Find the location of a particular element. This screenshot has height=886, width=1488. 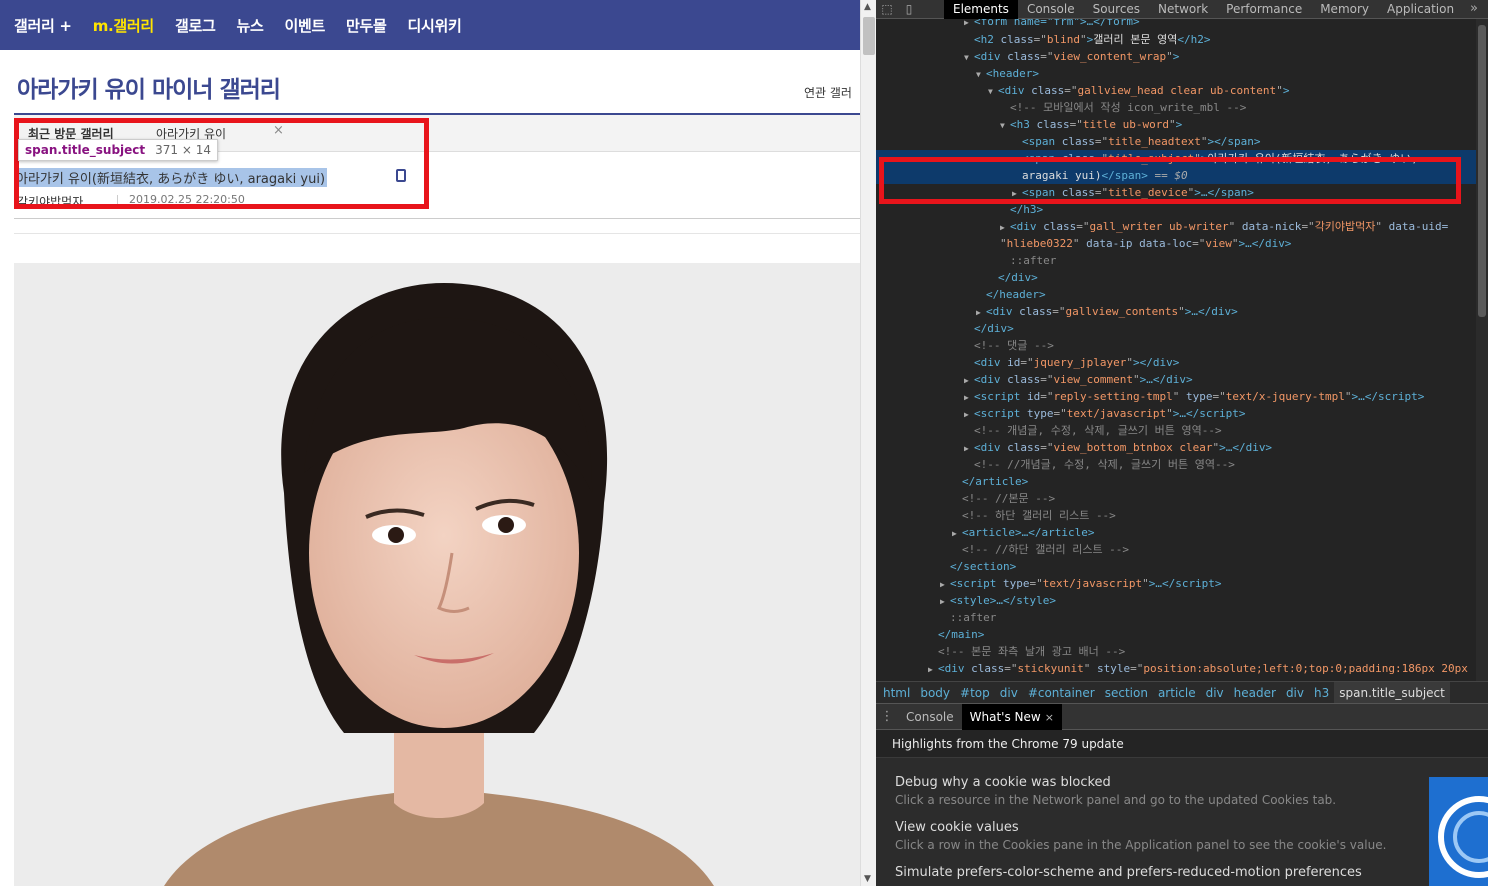

content-divider is located at coordinates (437, 233).